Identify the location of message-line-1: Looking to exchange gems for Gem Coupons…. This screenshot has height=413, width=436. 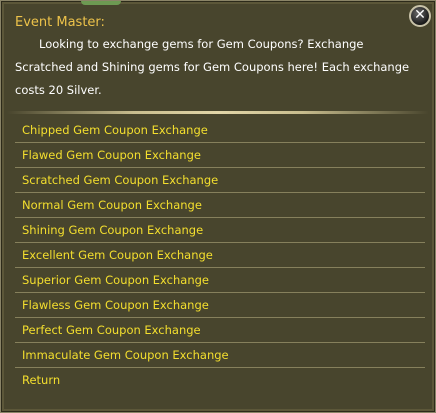
(201, 44).